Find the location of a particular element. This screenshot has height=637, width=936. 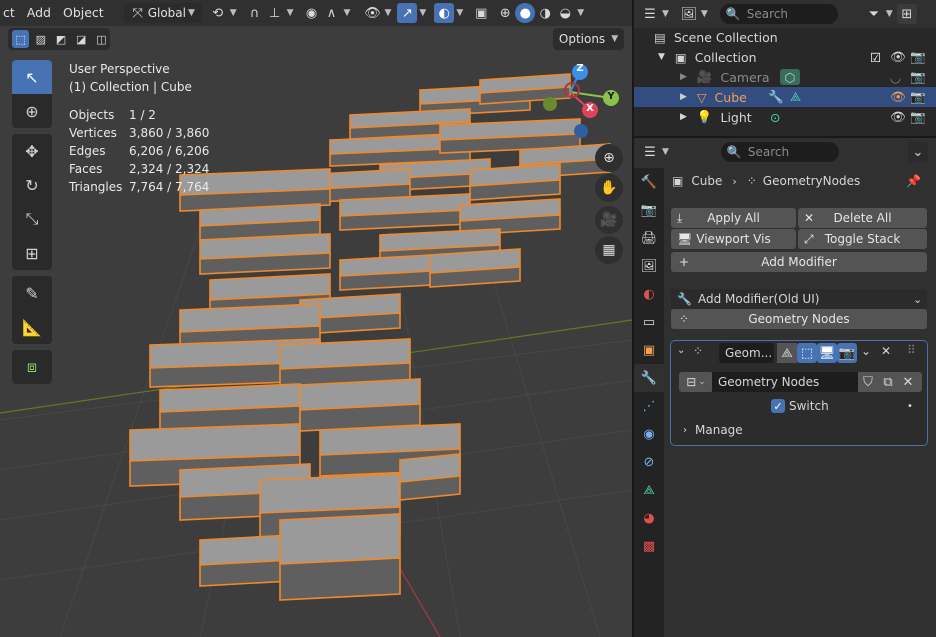

pan-hand-icon: ✋ is located at coordinates (609, 188).